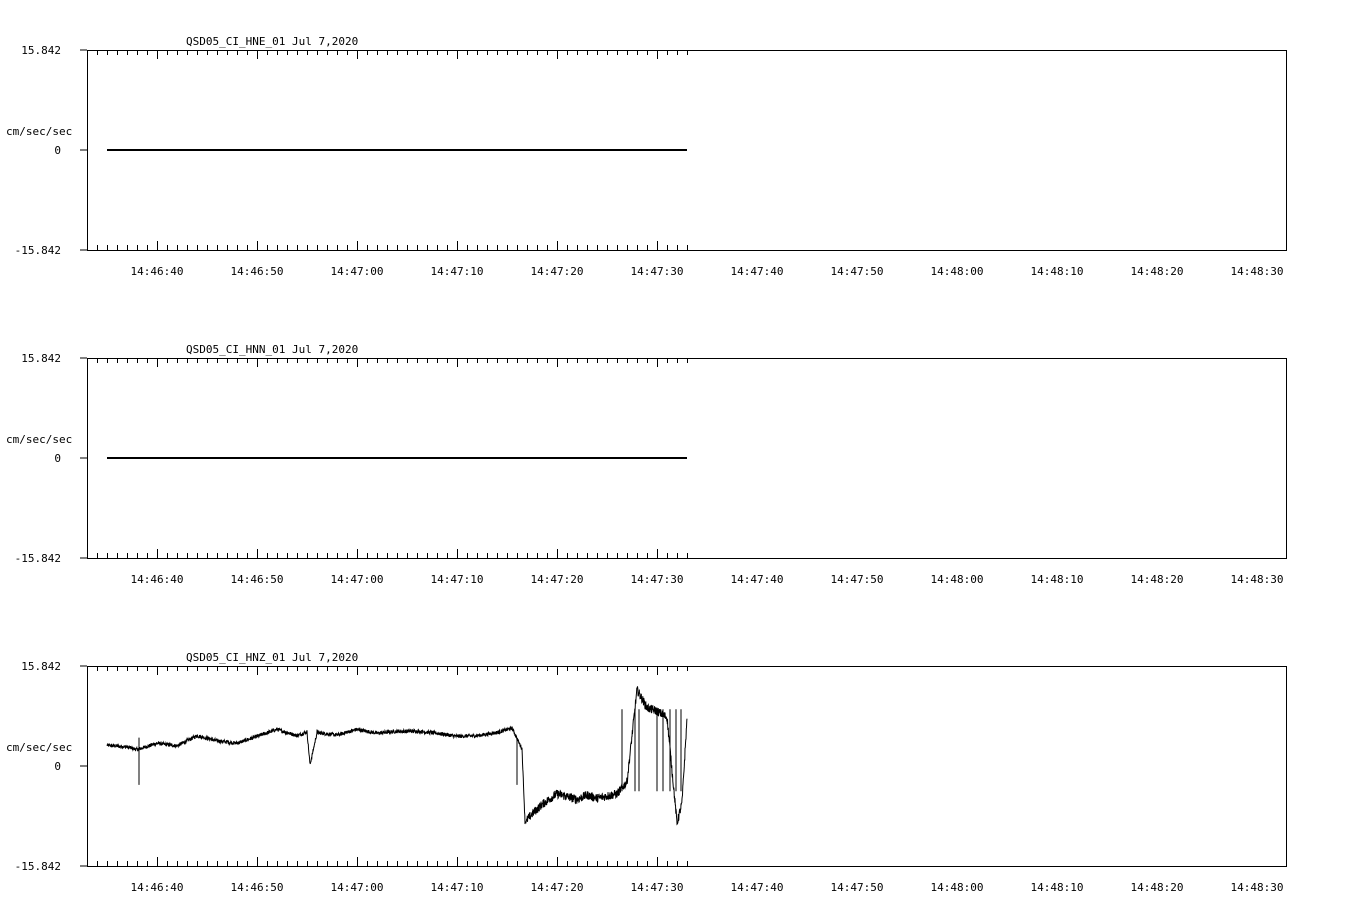 The height and width of the screenshot is (924, 1358). Describe the element at coordinates (272, 657) in the screenshot. I see `panel-title: QSD05_CI_HNZ_01 Jul 7,2020` at that location.